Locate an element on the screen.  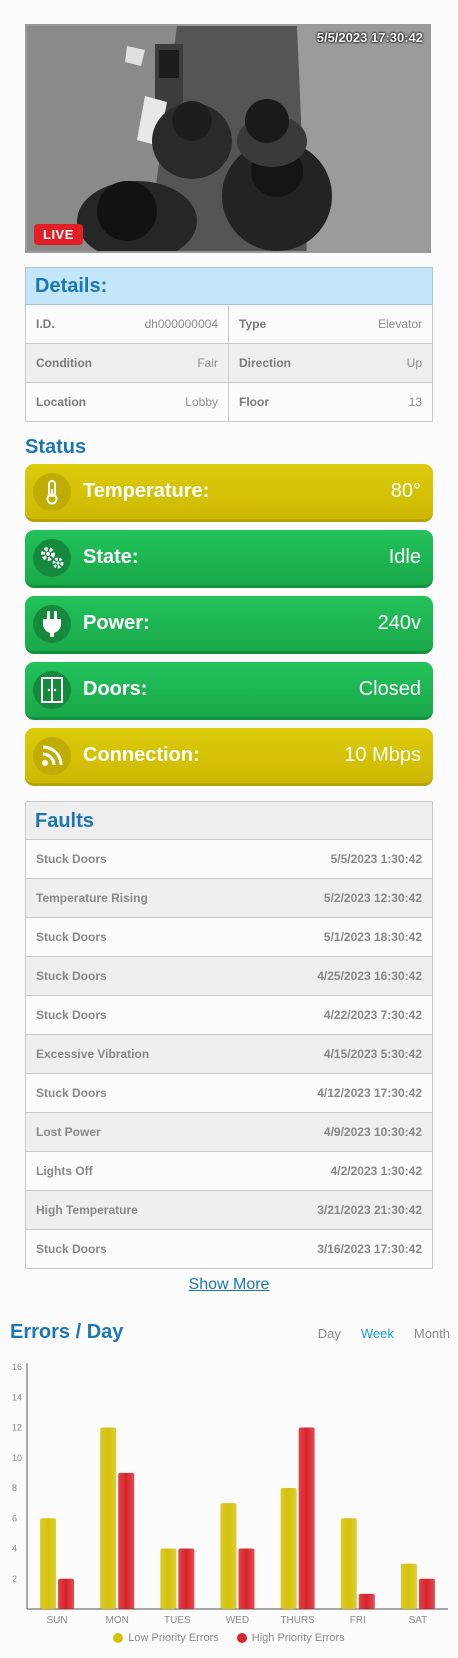
fault-row: Stuck Doors 5/1/2023 18:30:42 is located at coordinates (229, 937).